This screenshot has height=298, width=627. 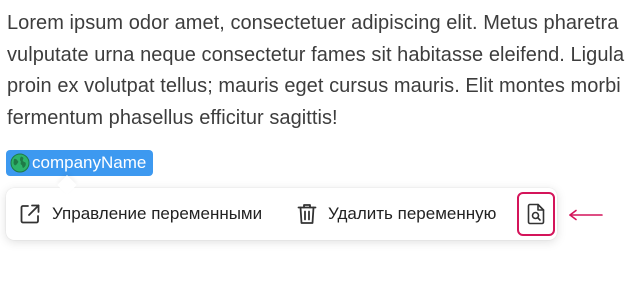 What do you see at coordinates (89, 162) in the screenshot?
I see `variable-chip-label: companyName` at bounding box center [89, 162].